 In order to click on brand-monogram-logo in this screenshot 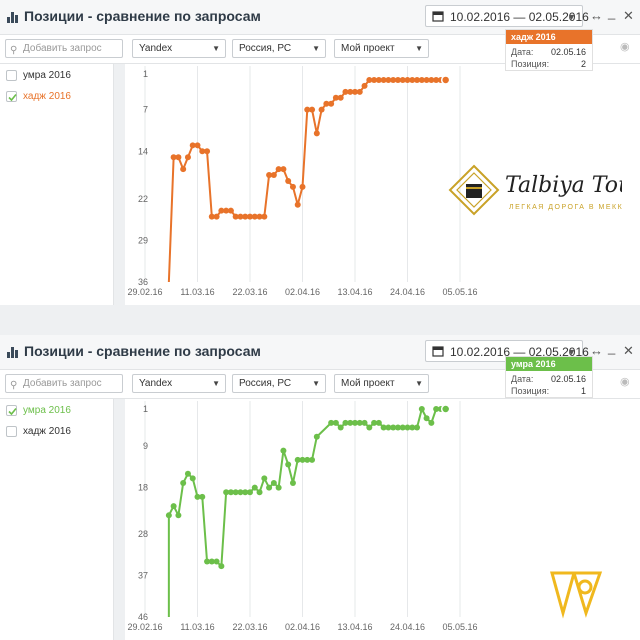, I will do `click(576, 595)`.